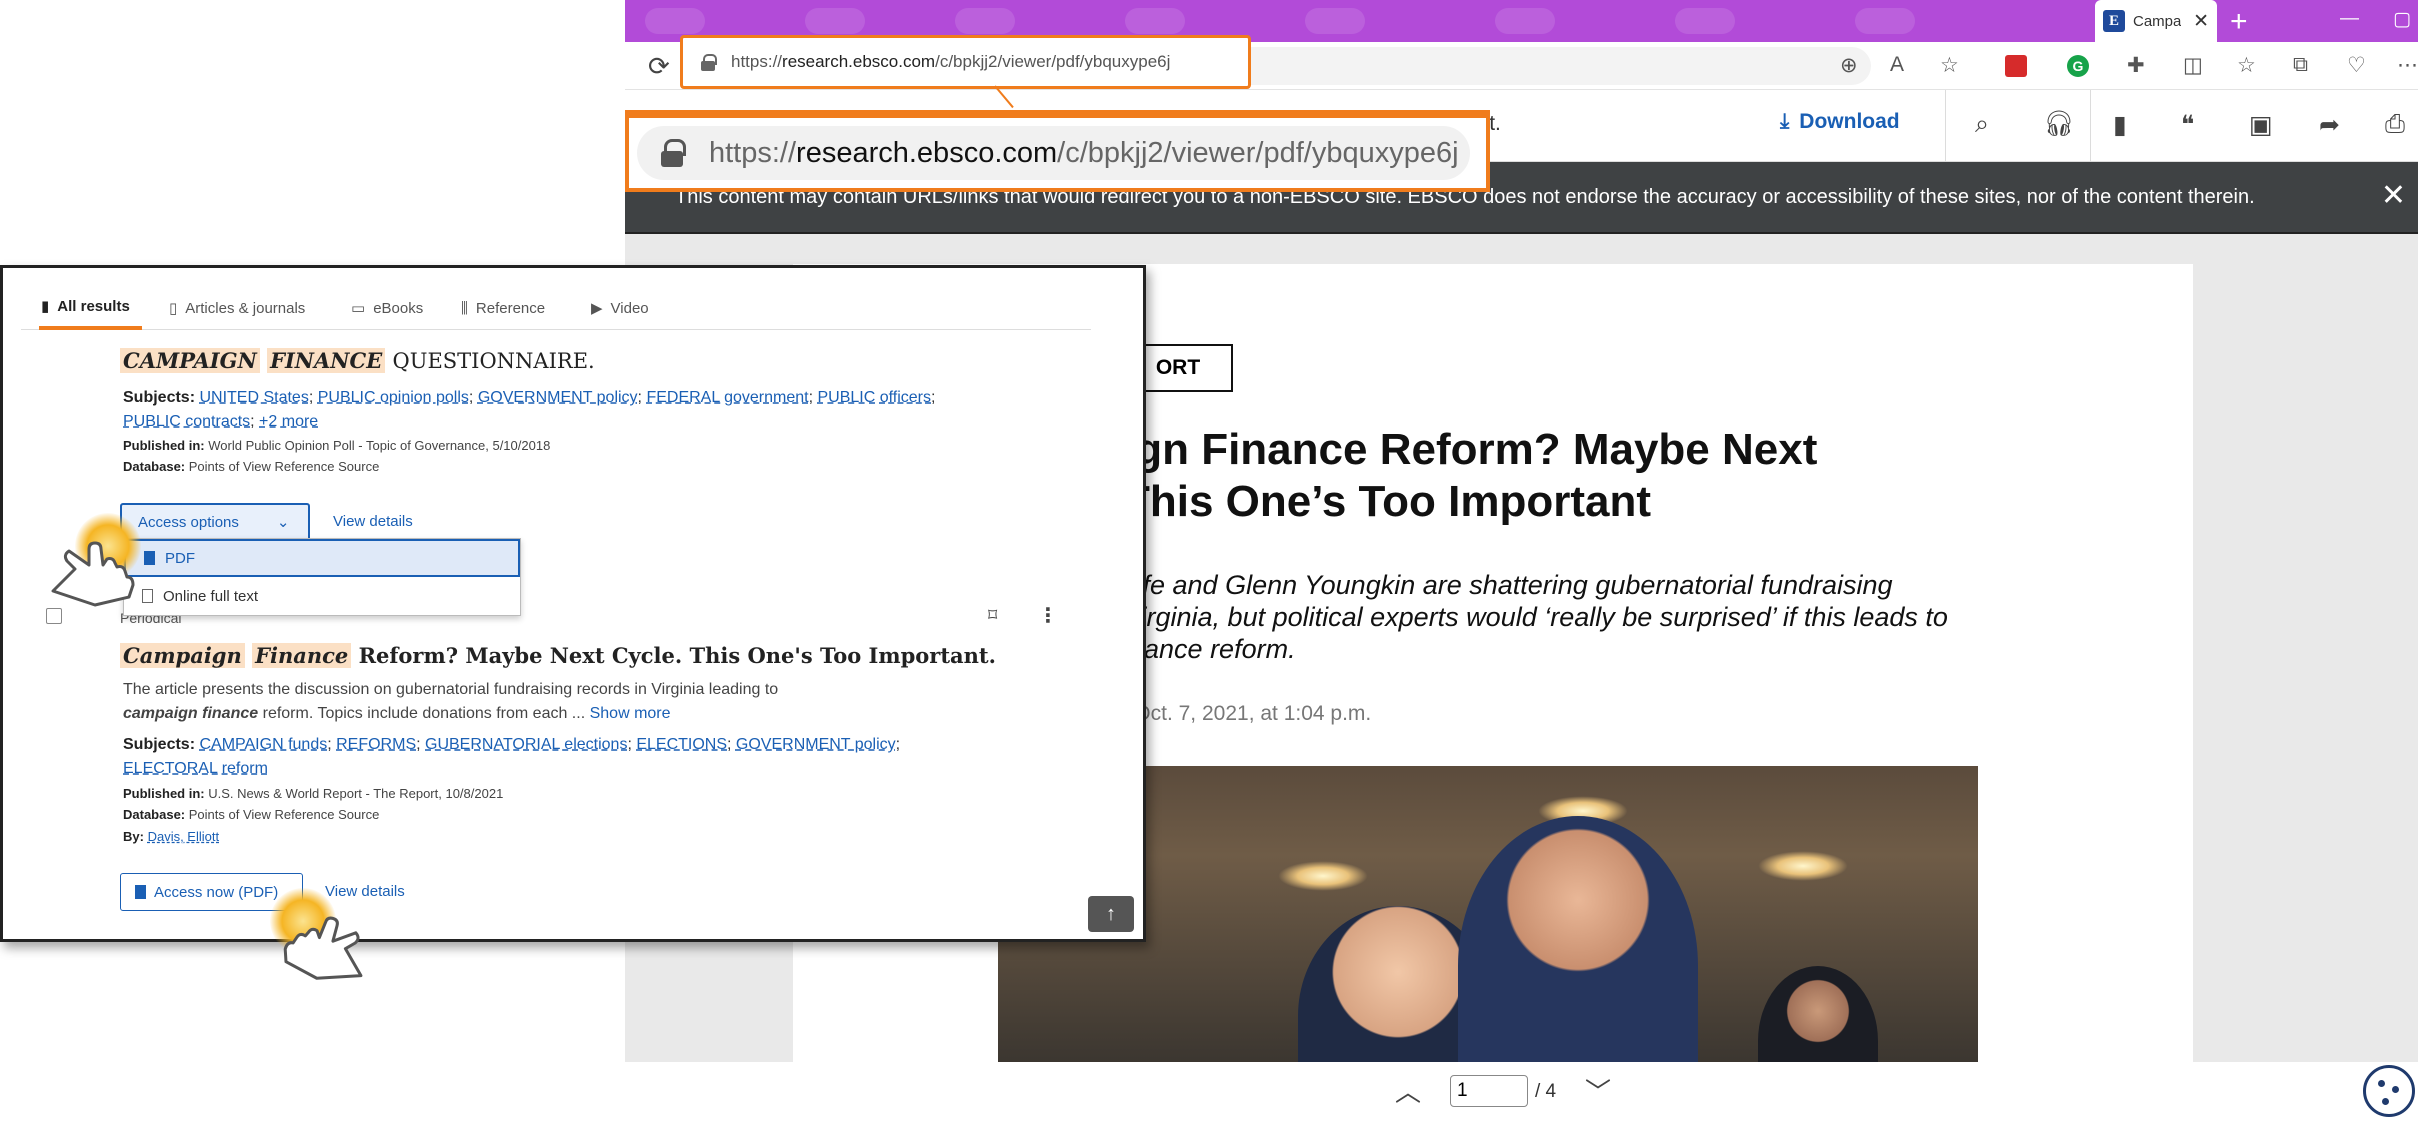 The width and height of the screenshot is (2418, 1140). I want to click on subject-link: officers, so click(905, 397).